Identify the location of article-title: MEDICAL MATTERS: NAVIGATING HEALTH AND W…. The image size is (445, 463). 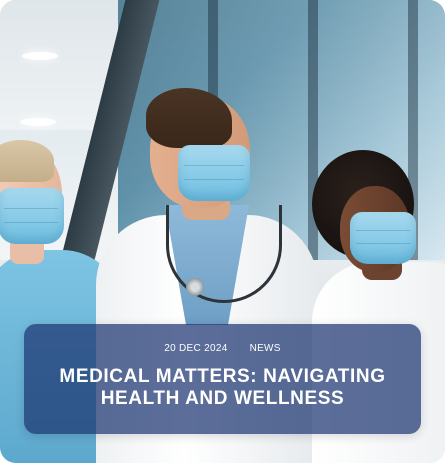
(223, 388).